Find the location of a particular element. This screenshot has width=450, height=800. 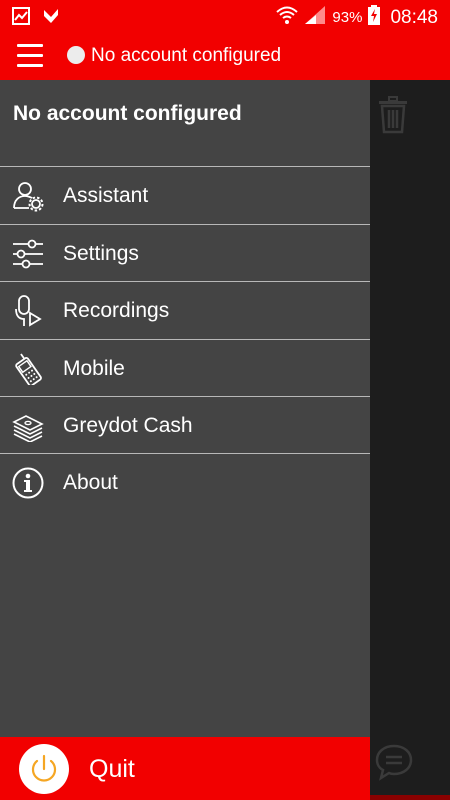

menu-item-mobile: Mobile is located at coordinates (185, 367).